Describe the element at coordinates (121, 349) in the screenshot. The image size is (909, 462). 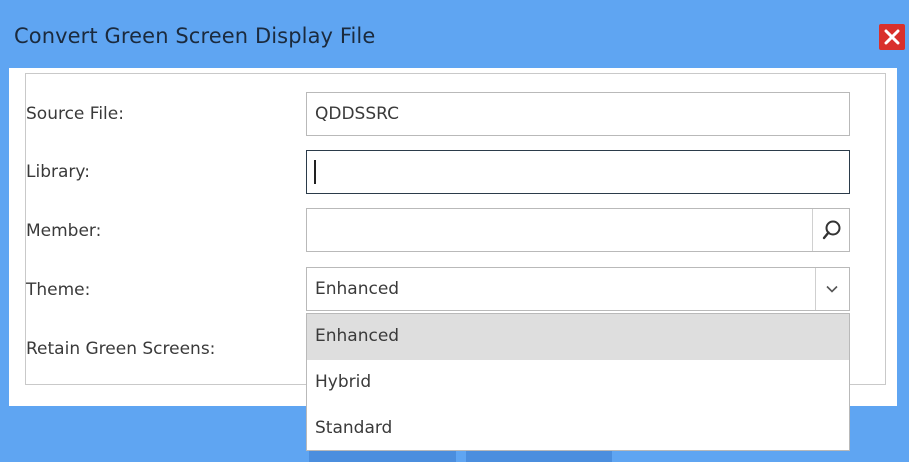
I see `retain-green-screens-label: Retain Green Screens:` at that location.